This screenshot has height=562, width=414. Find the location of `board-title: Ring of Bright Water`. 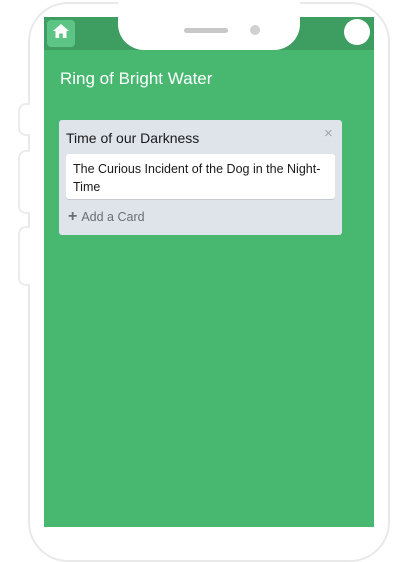

board-title: Ring of Bright Water is located at coordinates (136, 78).